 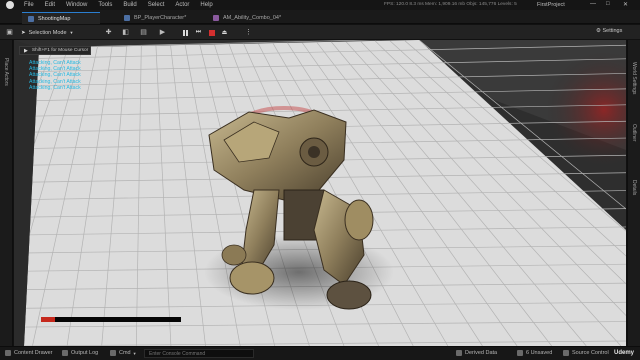 I want to click on cinematics-icon: ▤, so click(x=143, y=32).